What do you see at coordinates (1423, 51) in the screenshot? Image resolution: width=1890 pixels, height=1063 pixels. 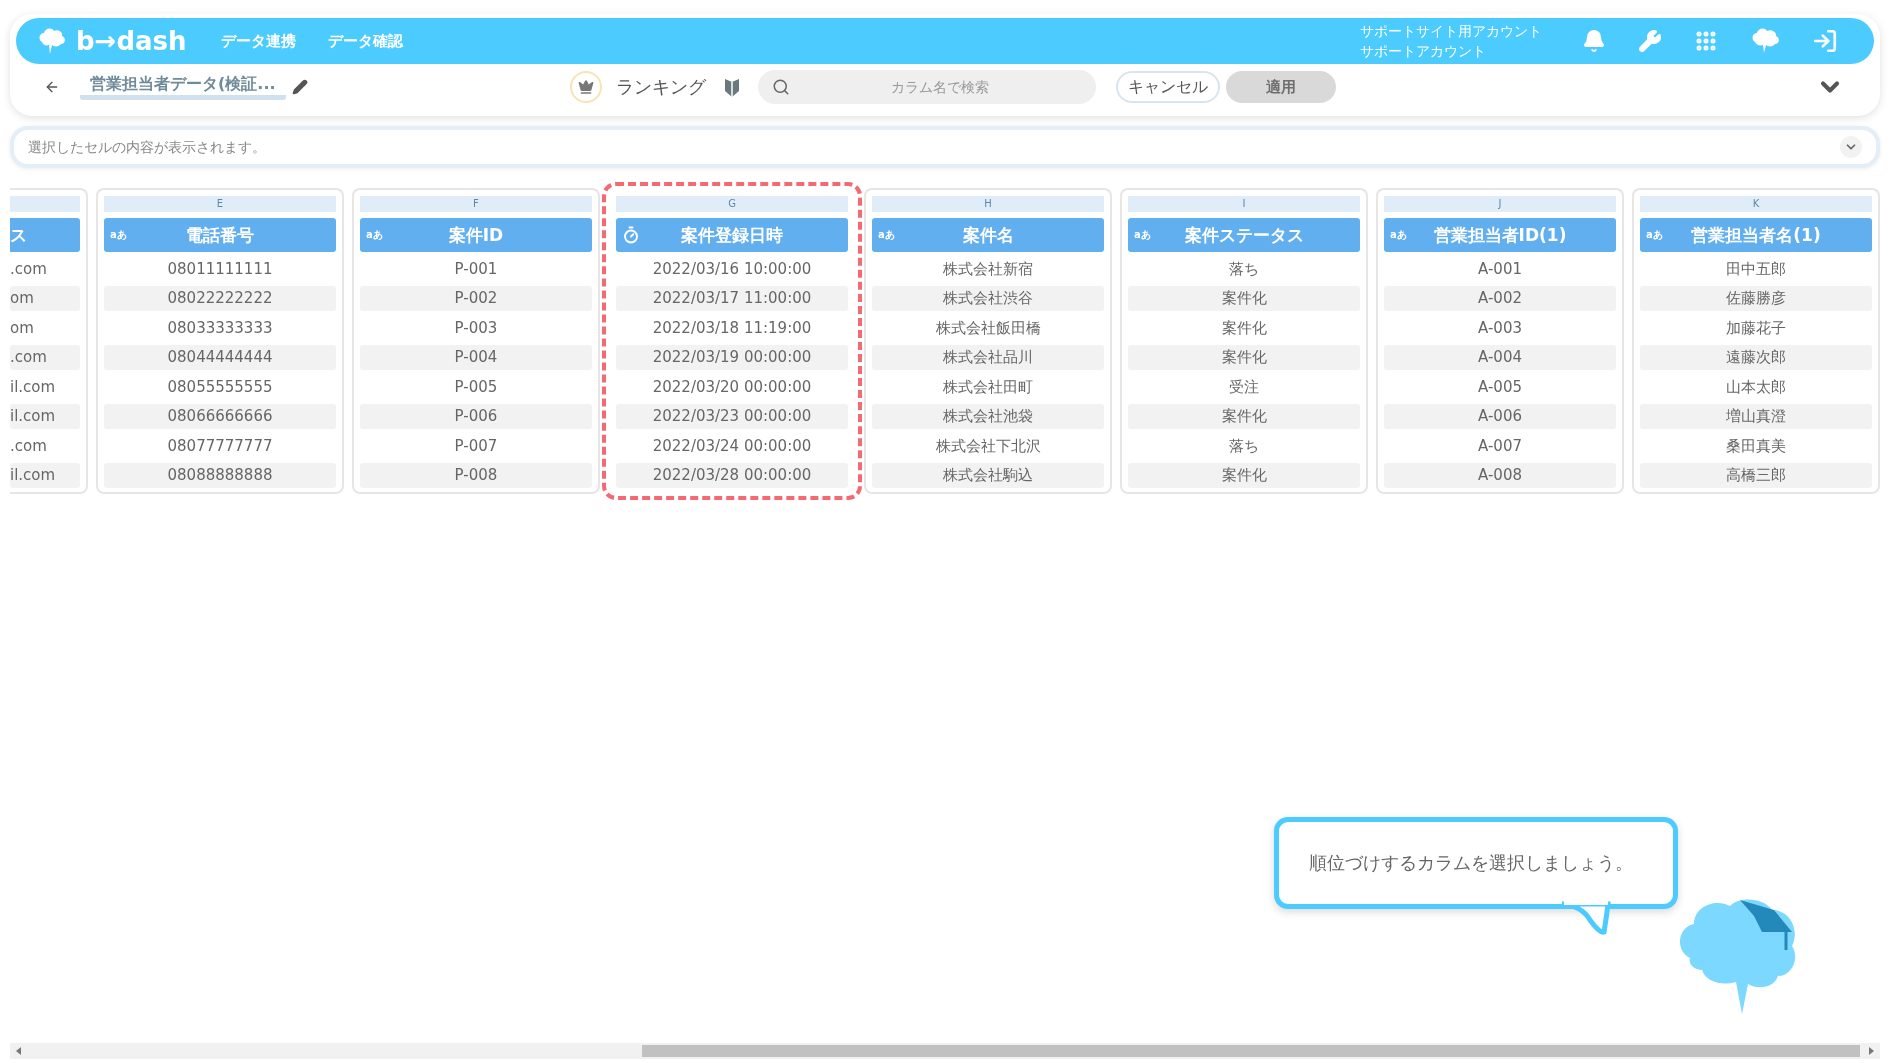 I see `account-name: サポートアカウント` at bounding box center [1423, 51].